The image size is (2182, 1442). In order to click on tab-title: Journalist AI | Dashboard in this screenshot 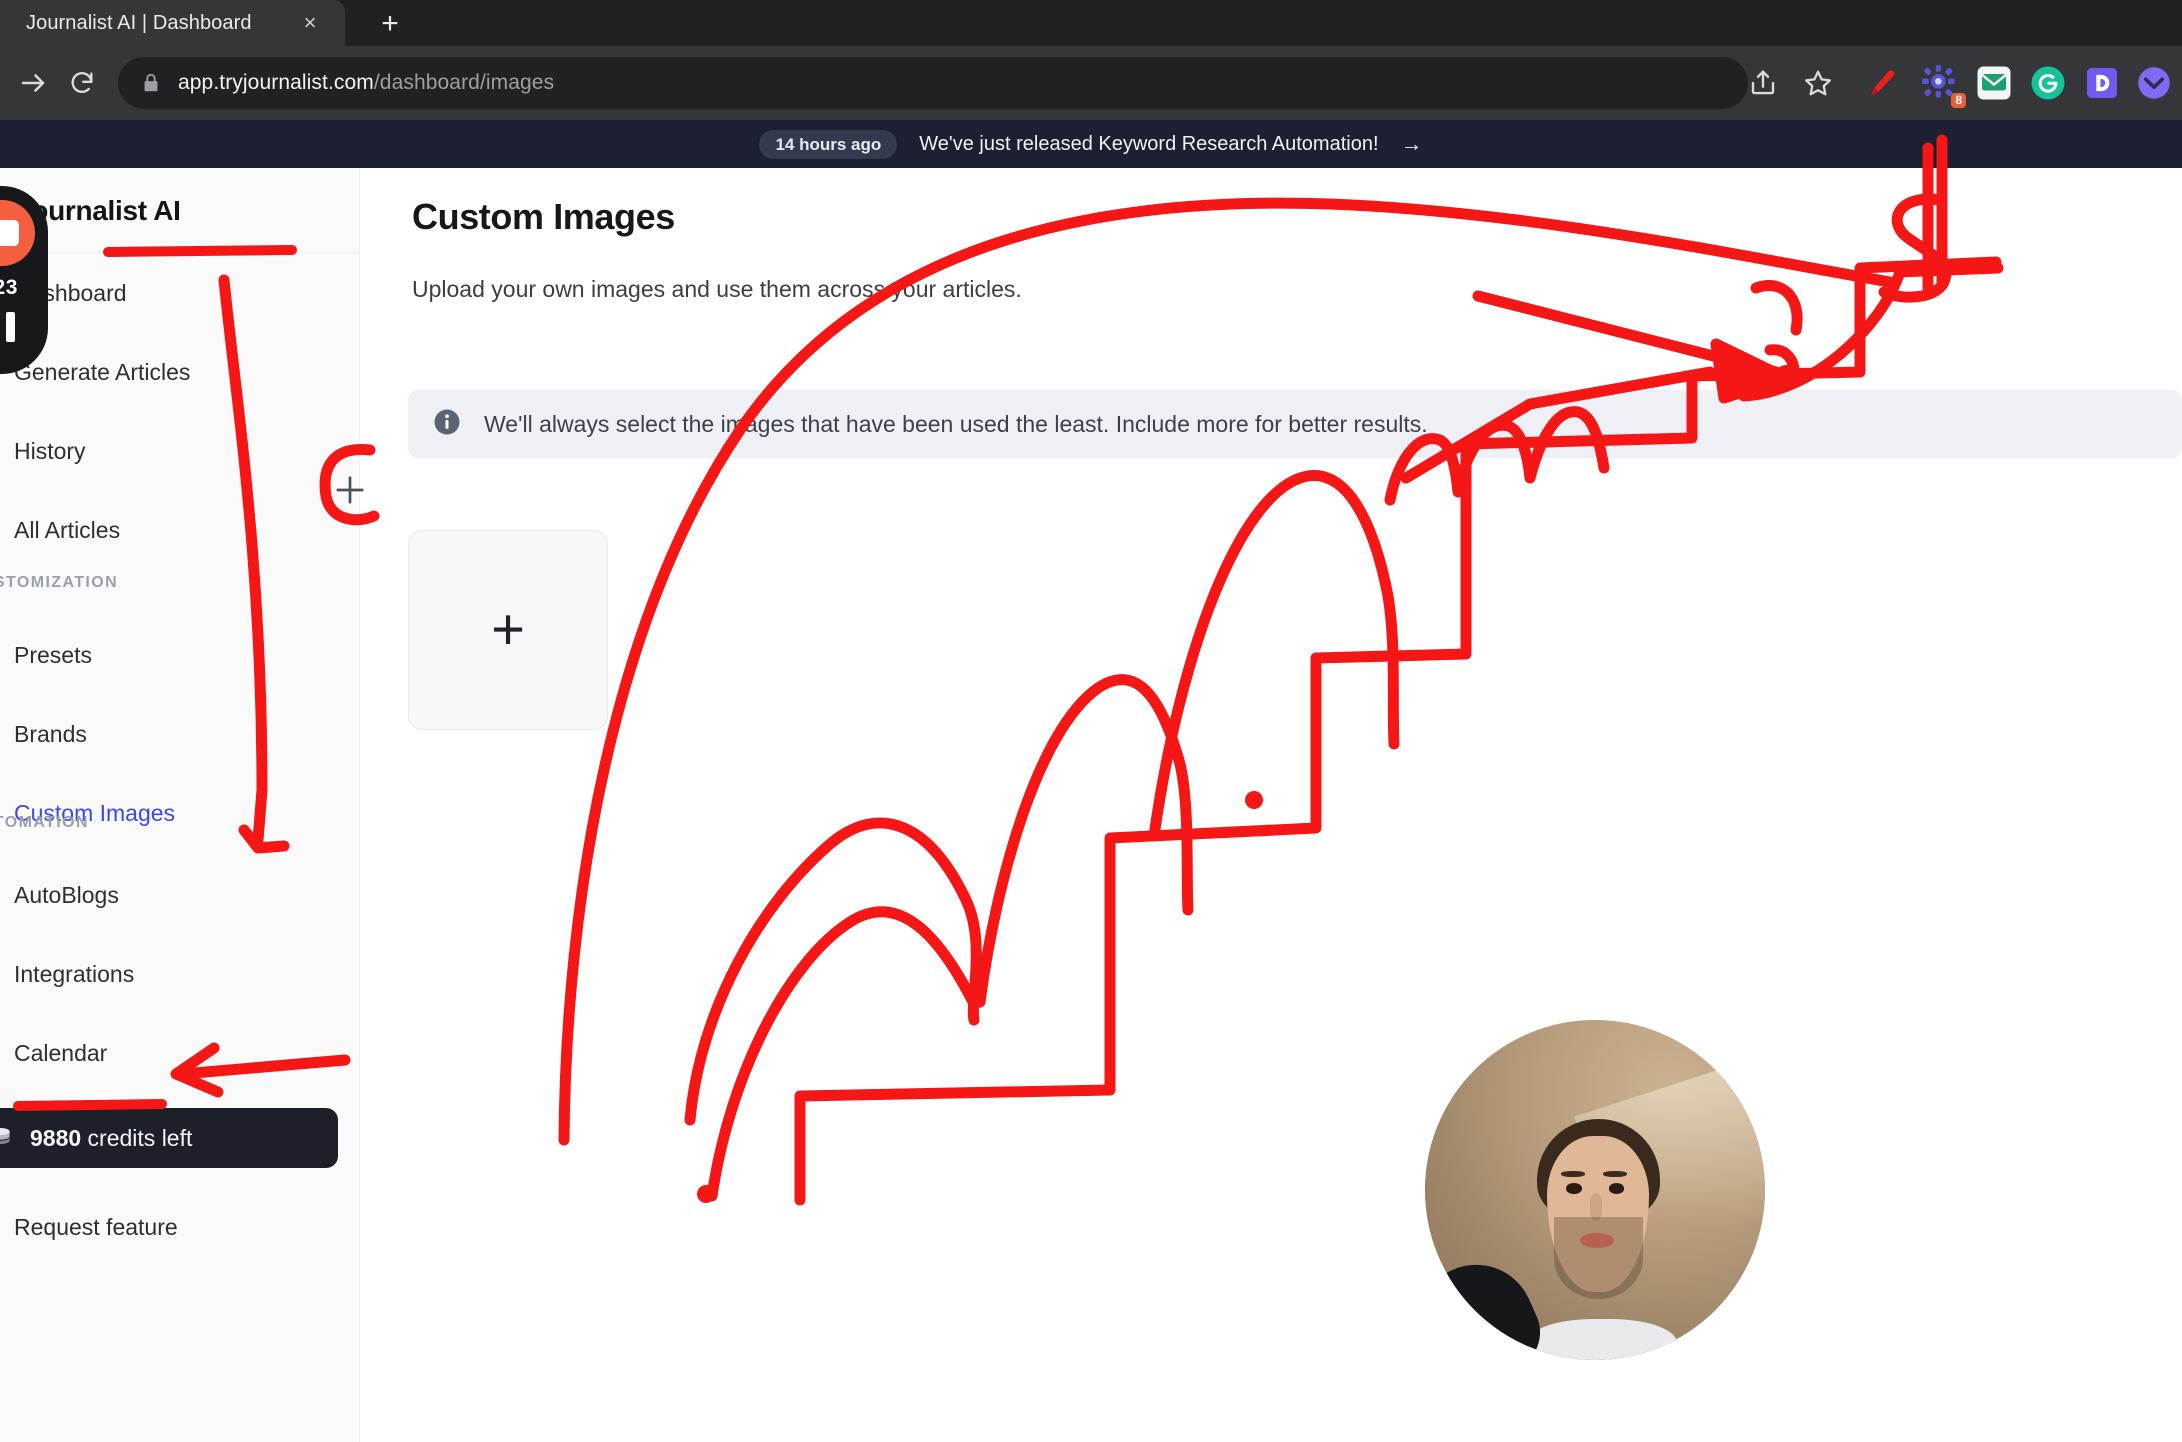, I will do `click(139, 22)`.